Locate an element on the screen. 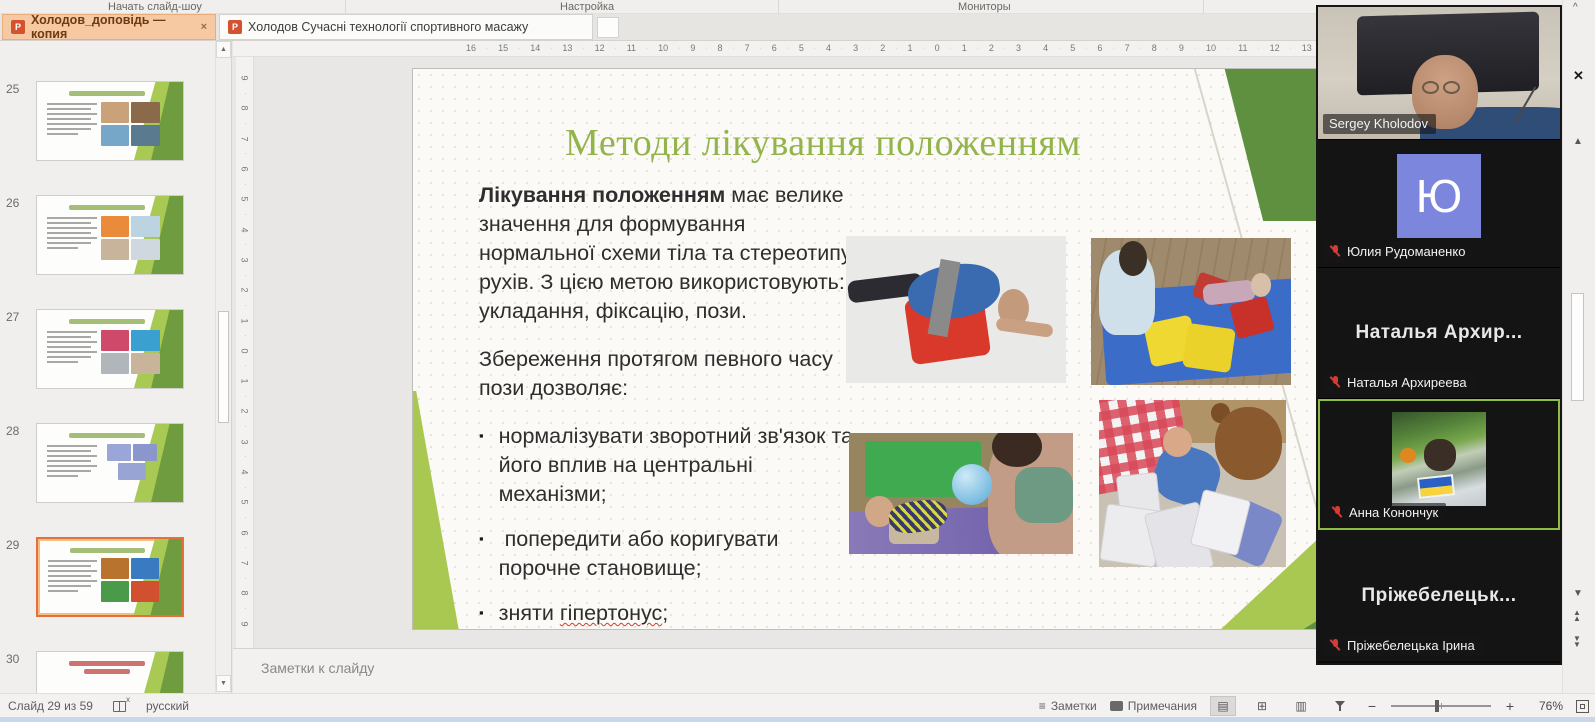 This screenshot has height=722, width=1595. slideshow-button is located at coordinates (1340, 706).